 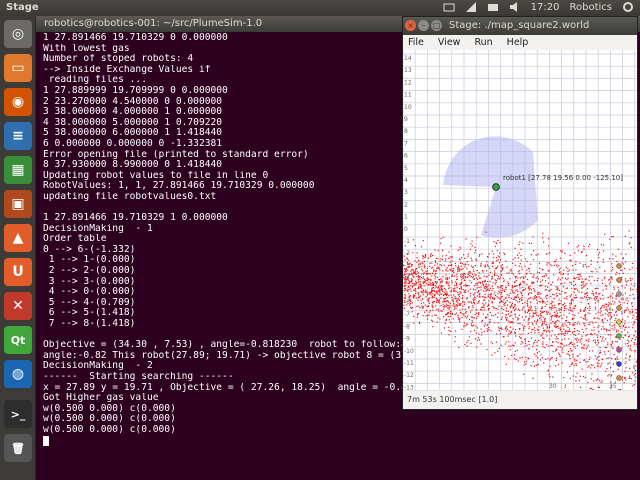 I want to click on terminal-cursor, so click(x=46, y=440).